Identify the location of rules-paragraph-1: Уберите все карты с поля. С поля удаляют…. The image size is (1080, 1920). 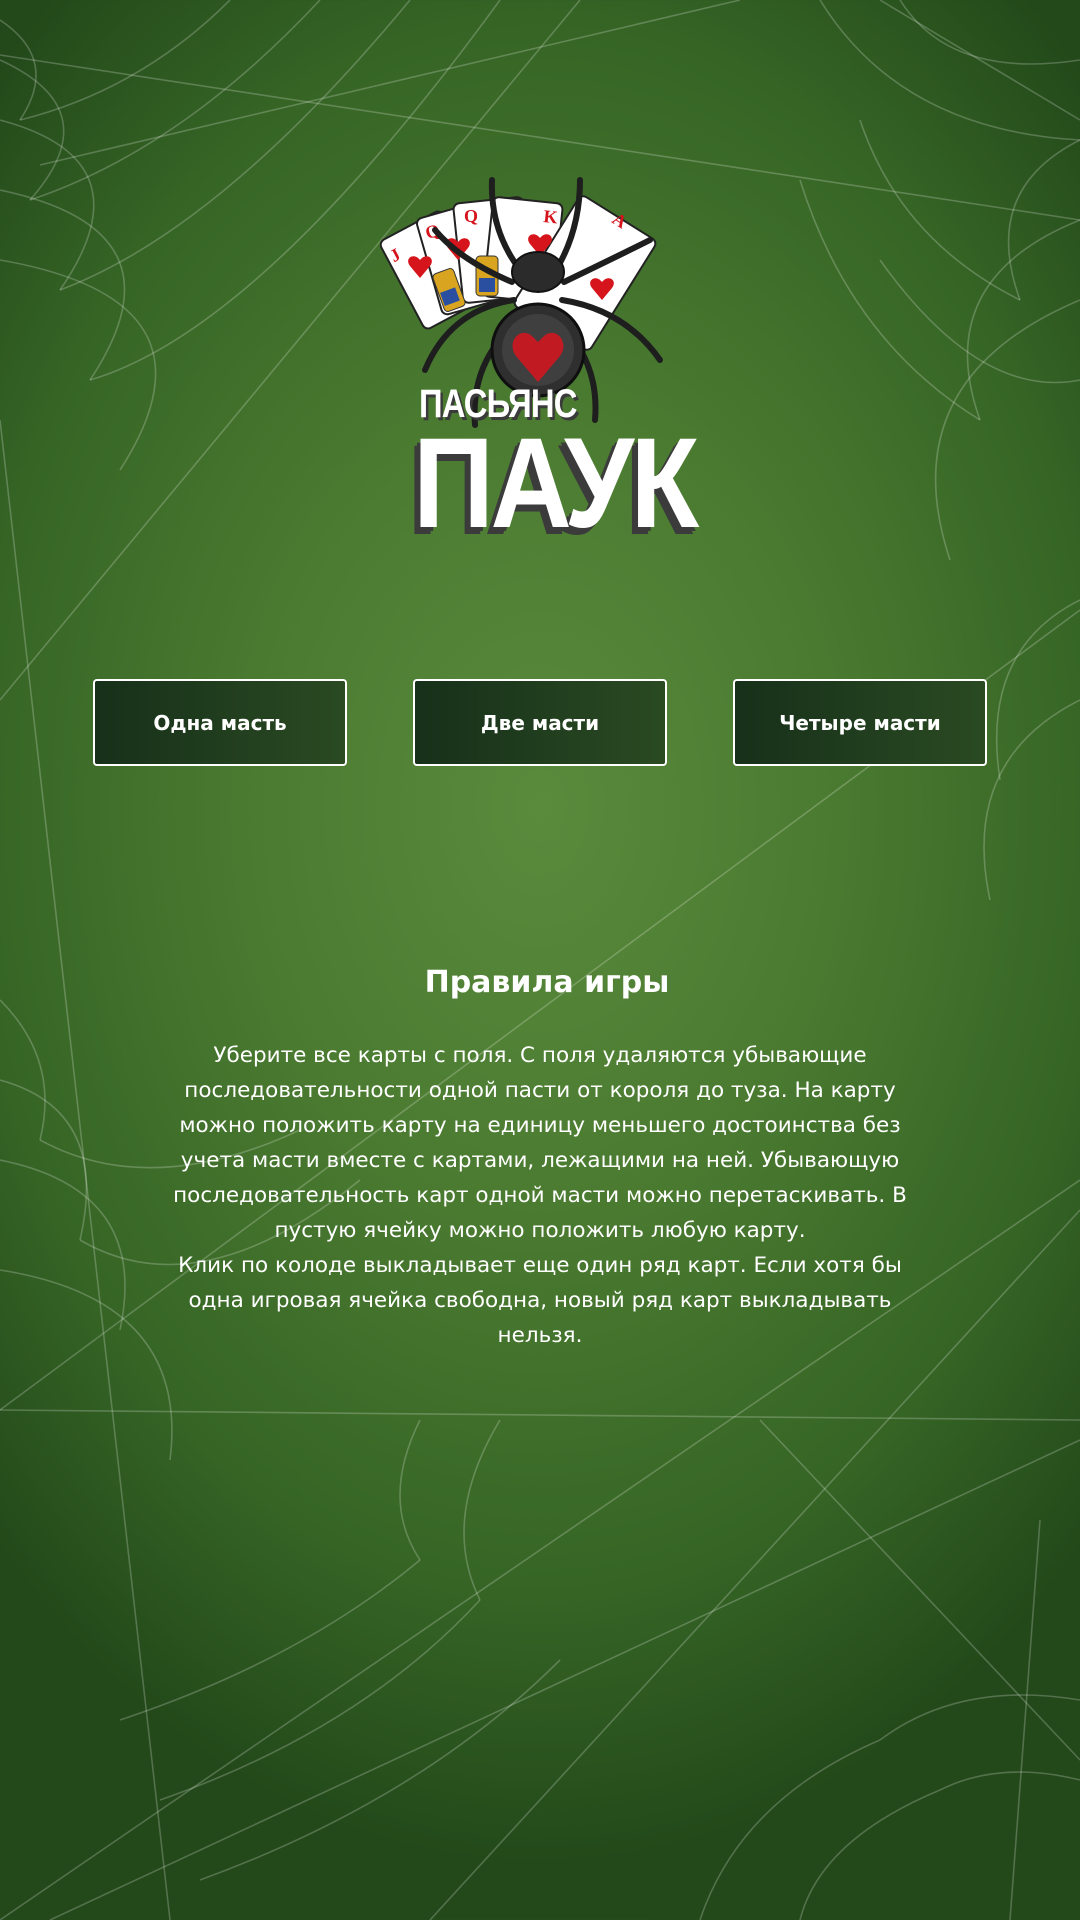
(540, 1143).